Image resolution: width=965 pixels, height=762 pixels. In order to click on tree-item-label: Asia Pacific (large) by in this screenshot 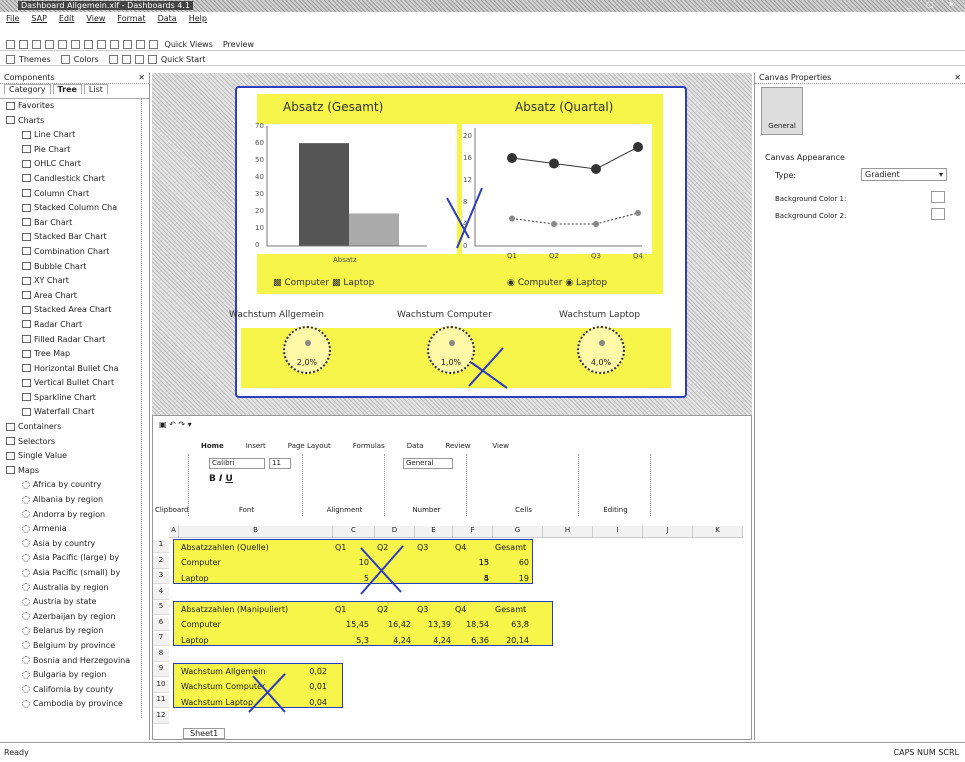, I will do `click(76, 558)`.